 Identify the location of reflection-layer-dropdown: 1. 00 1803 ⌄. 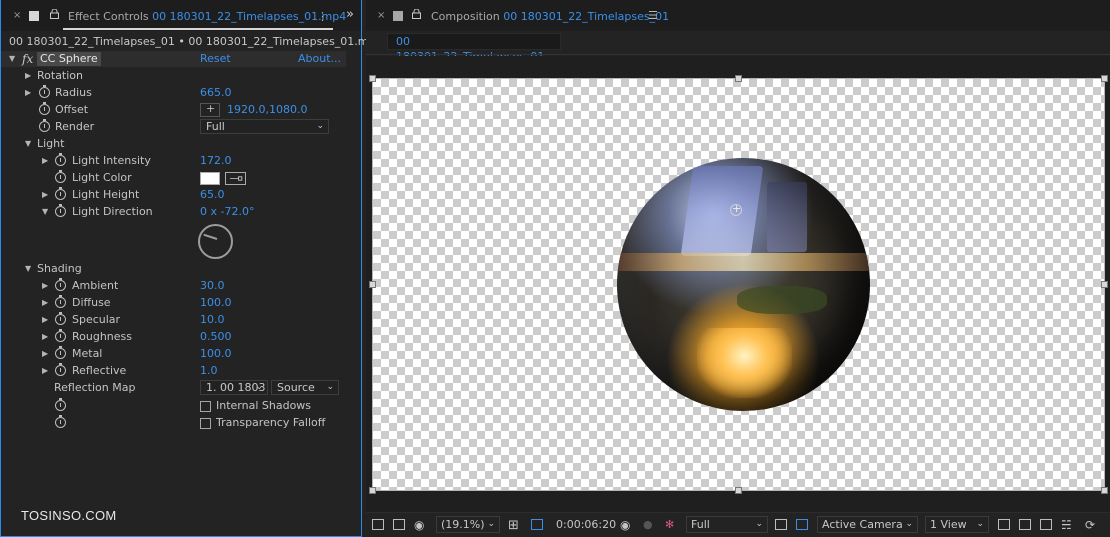
(234, 387).